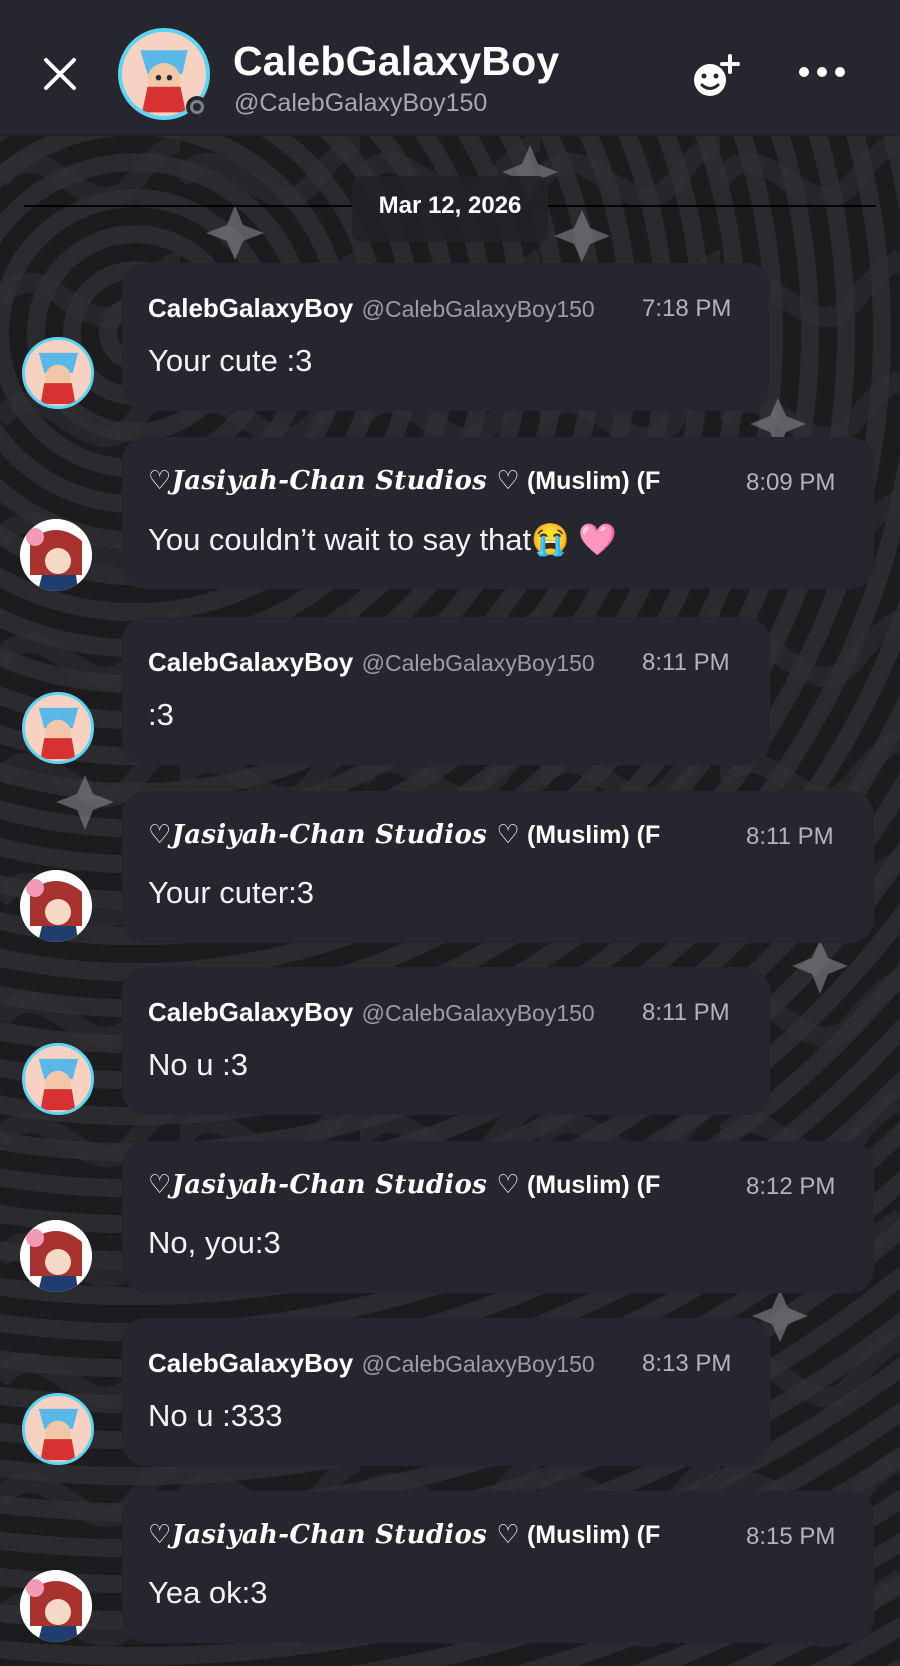 The image size is (900, 1666). What do you see at coordinates (215, 1415) in the screenshot?
I see `message-text: No u :333` at bounding box center [215, 1415].